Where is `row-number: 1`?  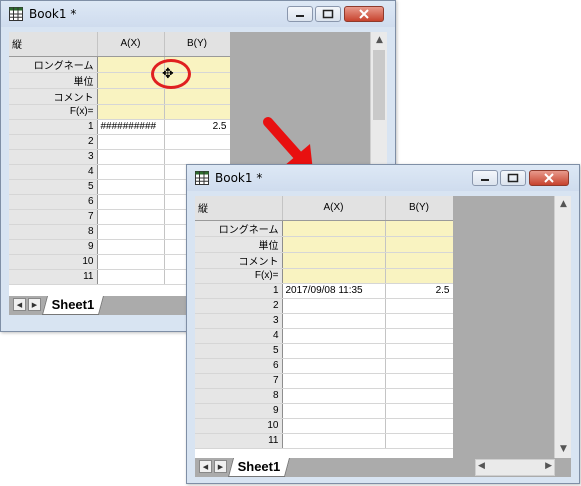 row-number: 1 is located at coordinates (53, 127).